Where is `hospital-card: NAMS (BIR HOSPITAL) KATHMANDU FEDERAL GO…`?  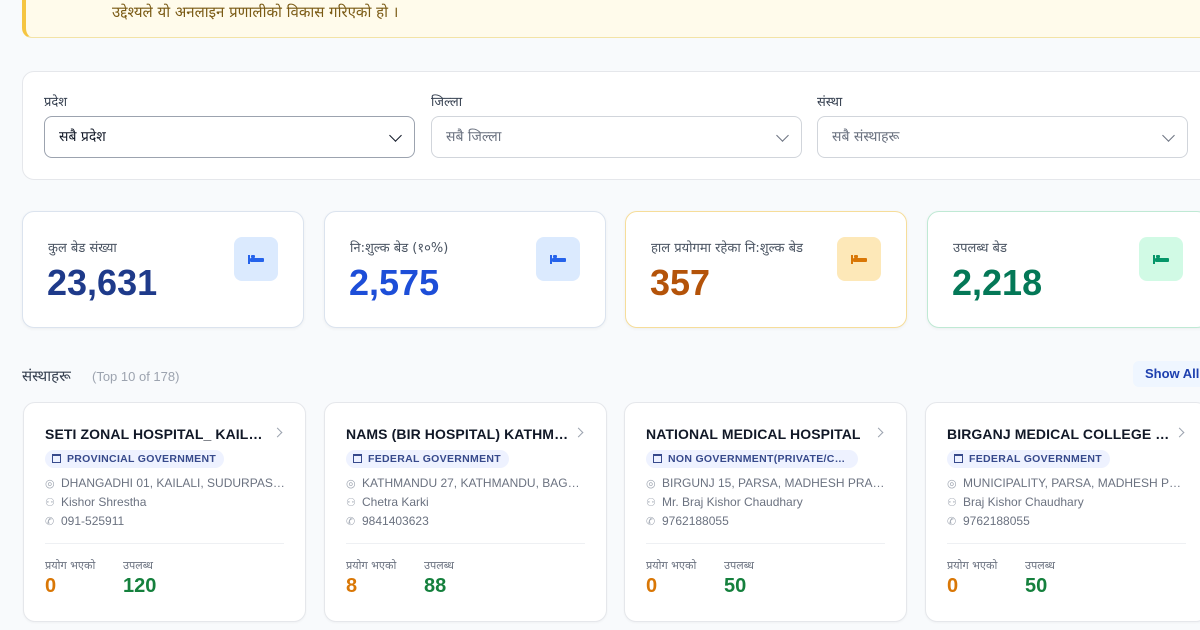 hospital-card: NAMS (BIR HOSPITAL) KATHMANDU FEDERAL GO… is located at coordinates (465, 512).